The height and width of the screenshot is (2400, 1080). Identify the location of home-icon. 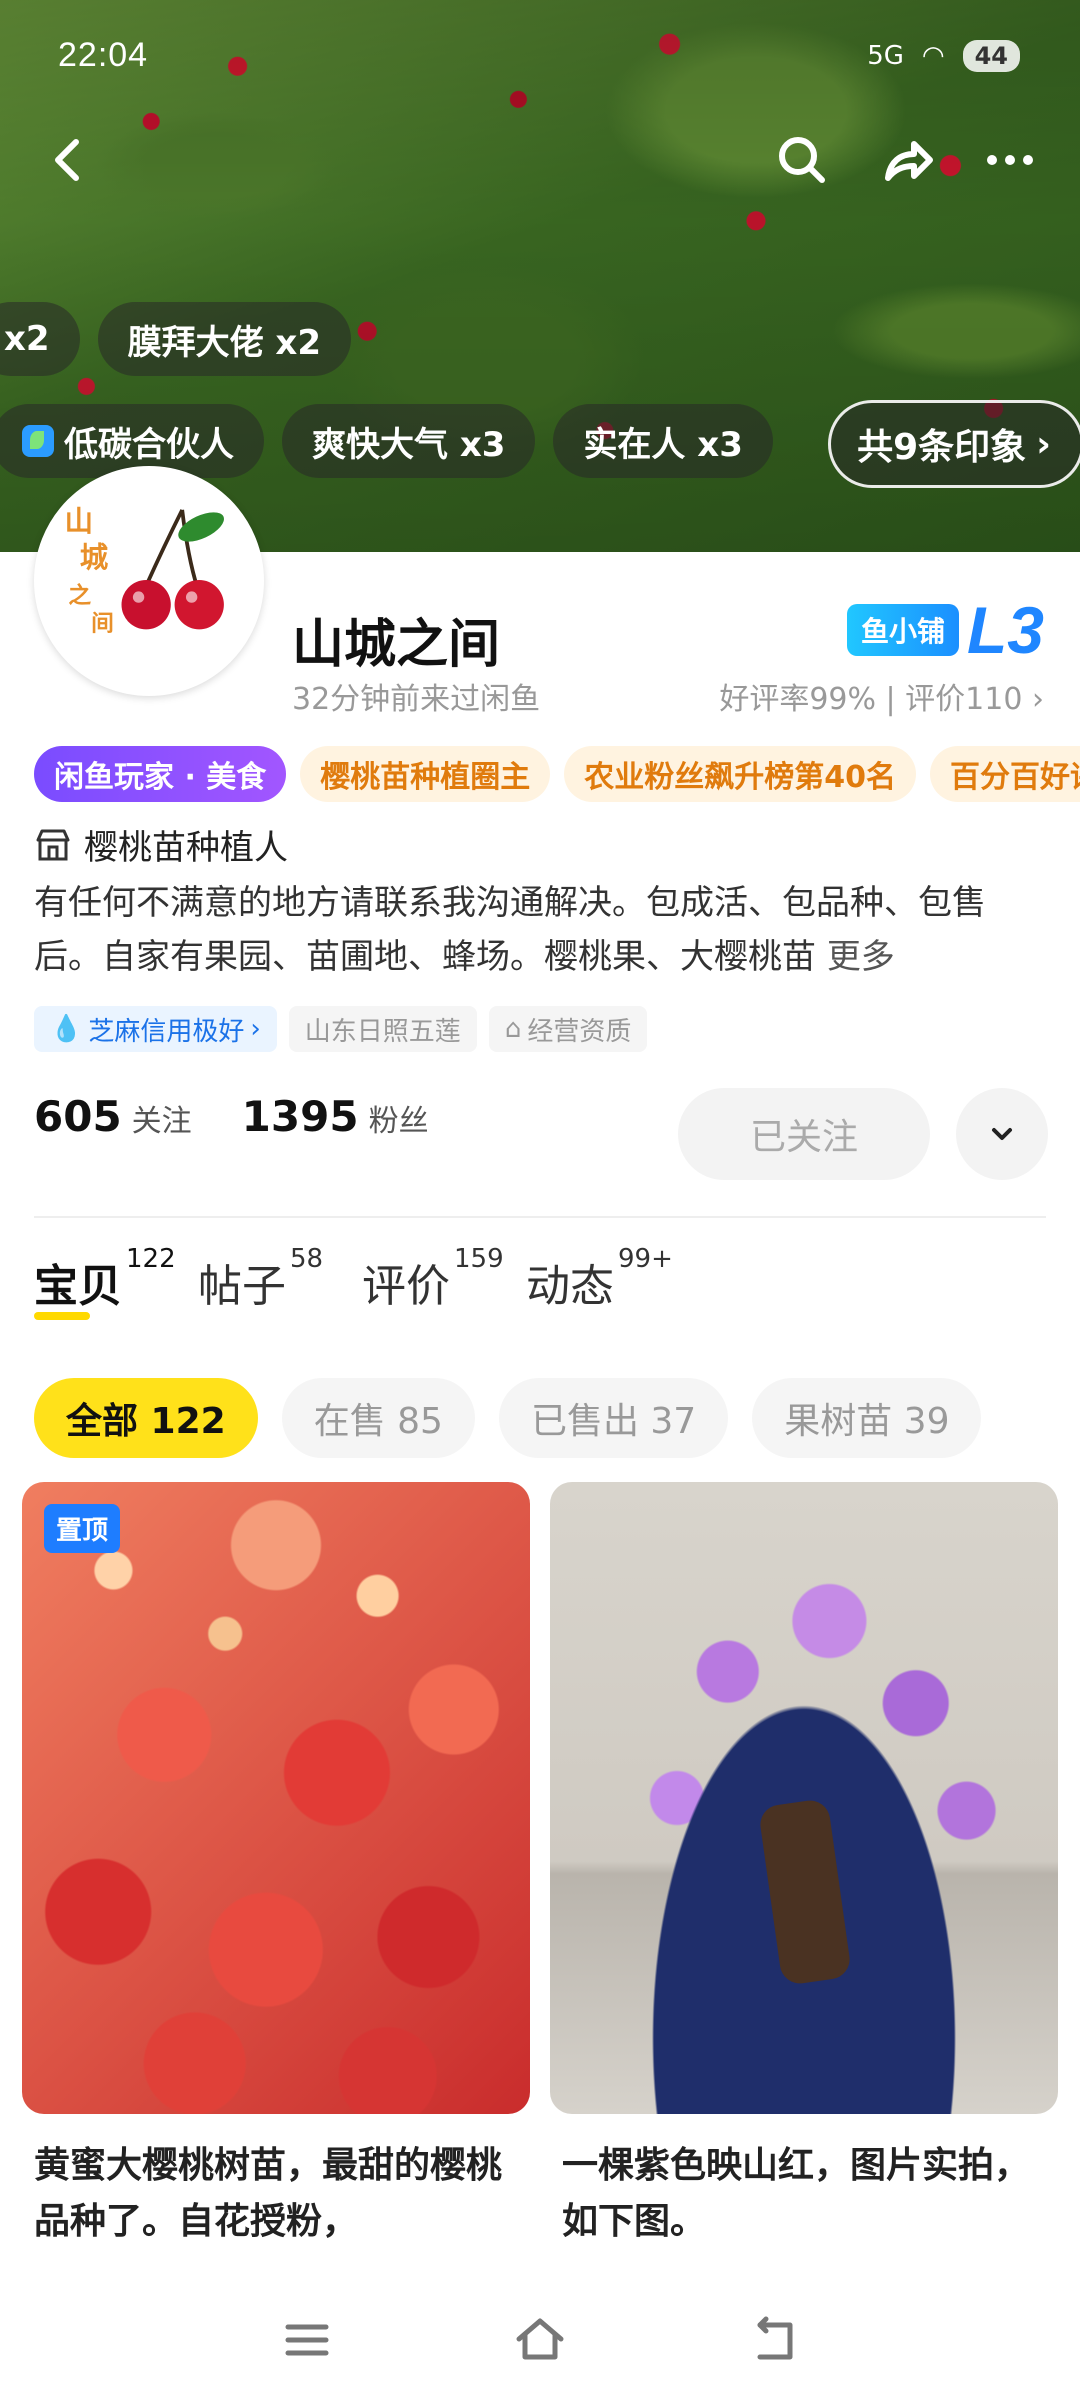
(540, 2340).